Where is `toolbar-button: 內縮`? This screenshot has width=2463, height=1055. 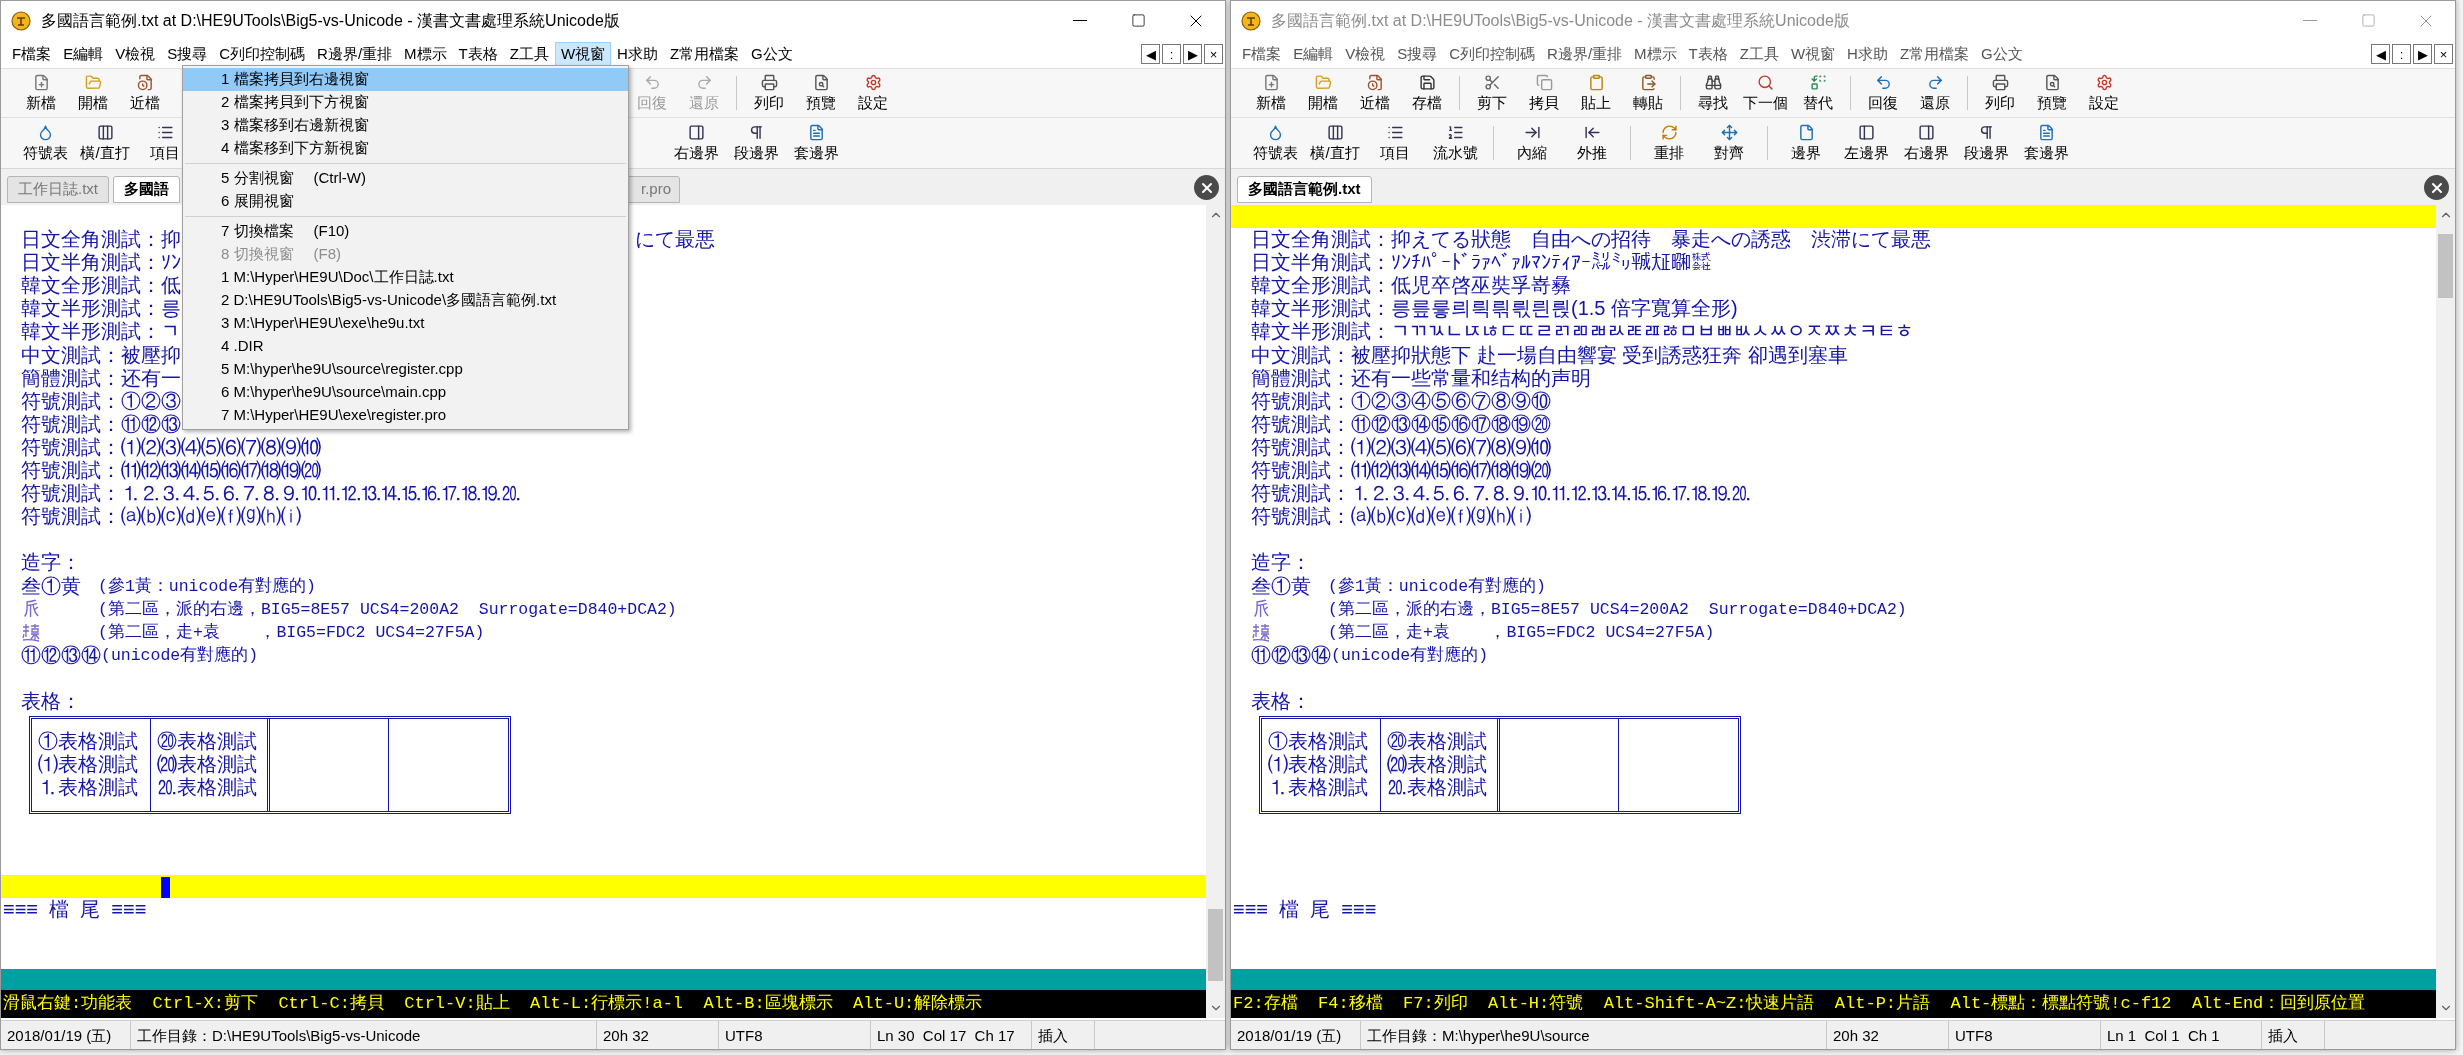 toolbar-button: 內縮 is located at coordinates (1532, 143).